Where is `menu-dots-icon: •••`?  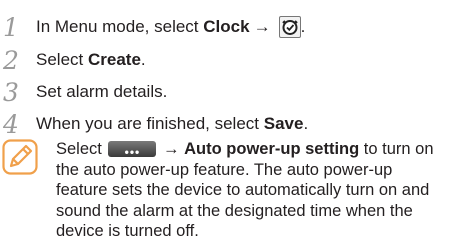
menu-dots-icon: ••• is located at coordinates (132, 149).